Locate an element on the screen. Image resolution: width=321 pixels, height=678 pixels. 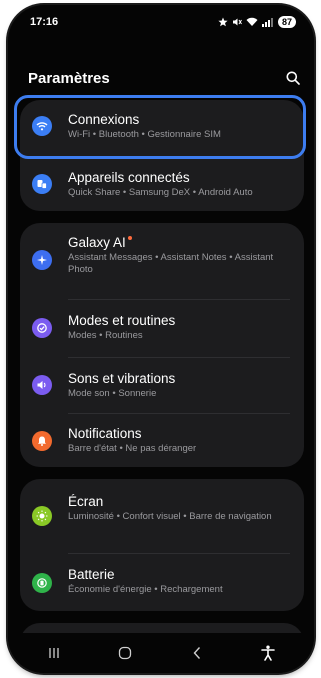
accessibility-icon is located at coordinates (268, 653).